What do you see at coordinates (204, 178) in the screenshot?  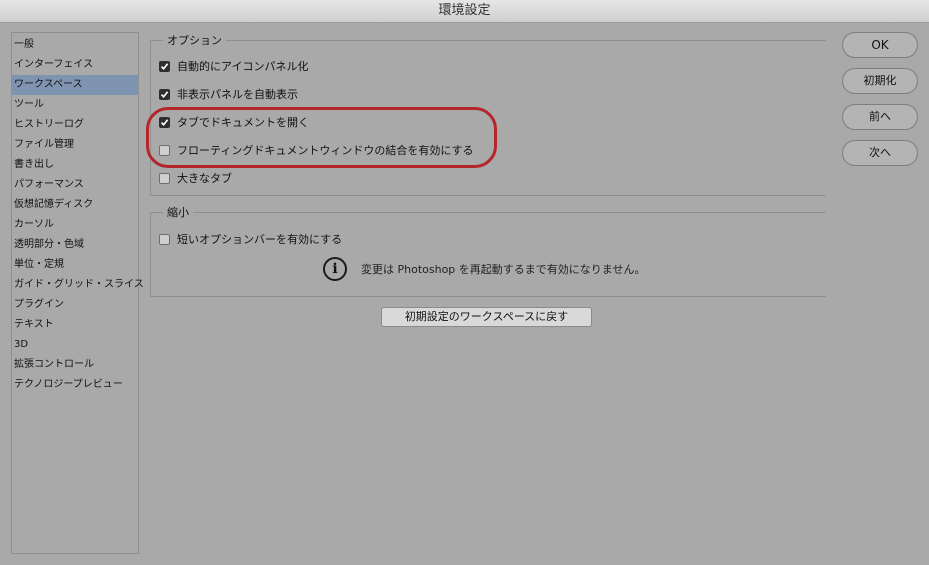 I see `checkbox-label: 大きなタブ` at bounding box center [204, 178].